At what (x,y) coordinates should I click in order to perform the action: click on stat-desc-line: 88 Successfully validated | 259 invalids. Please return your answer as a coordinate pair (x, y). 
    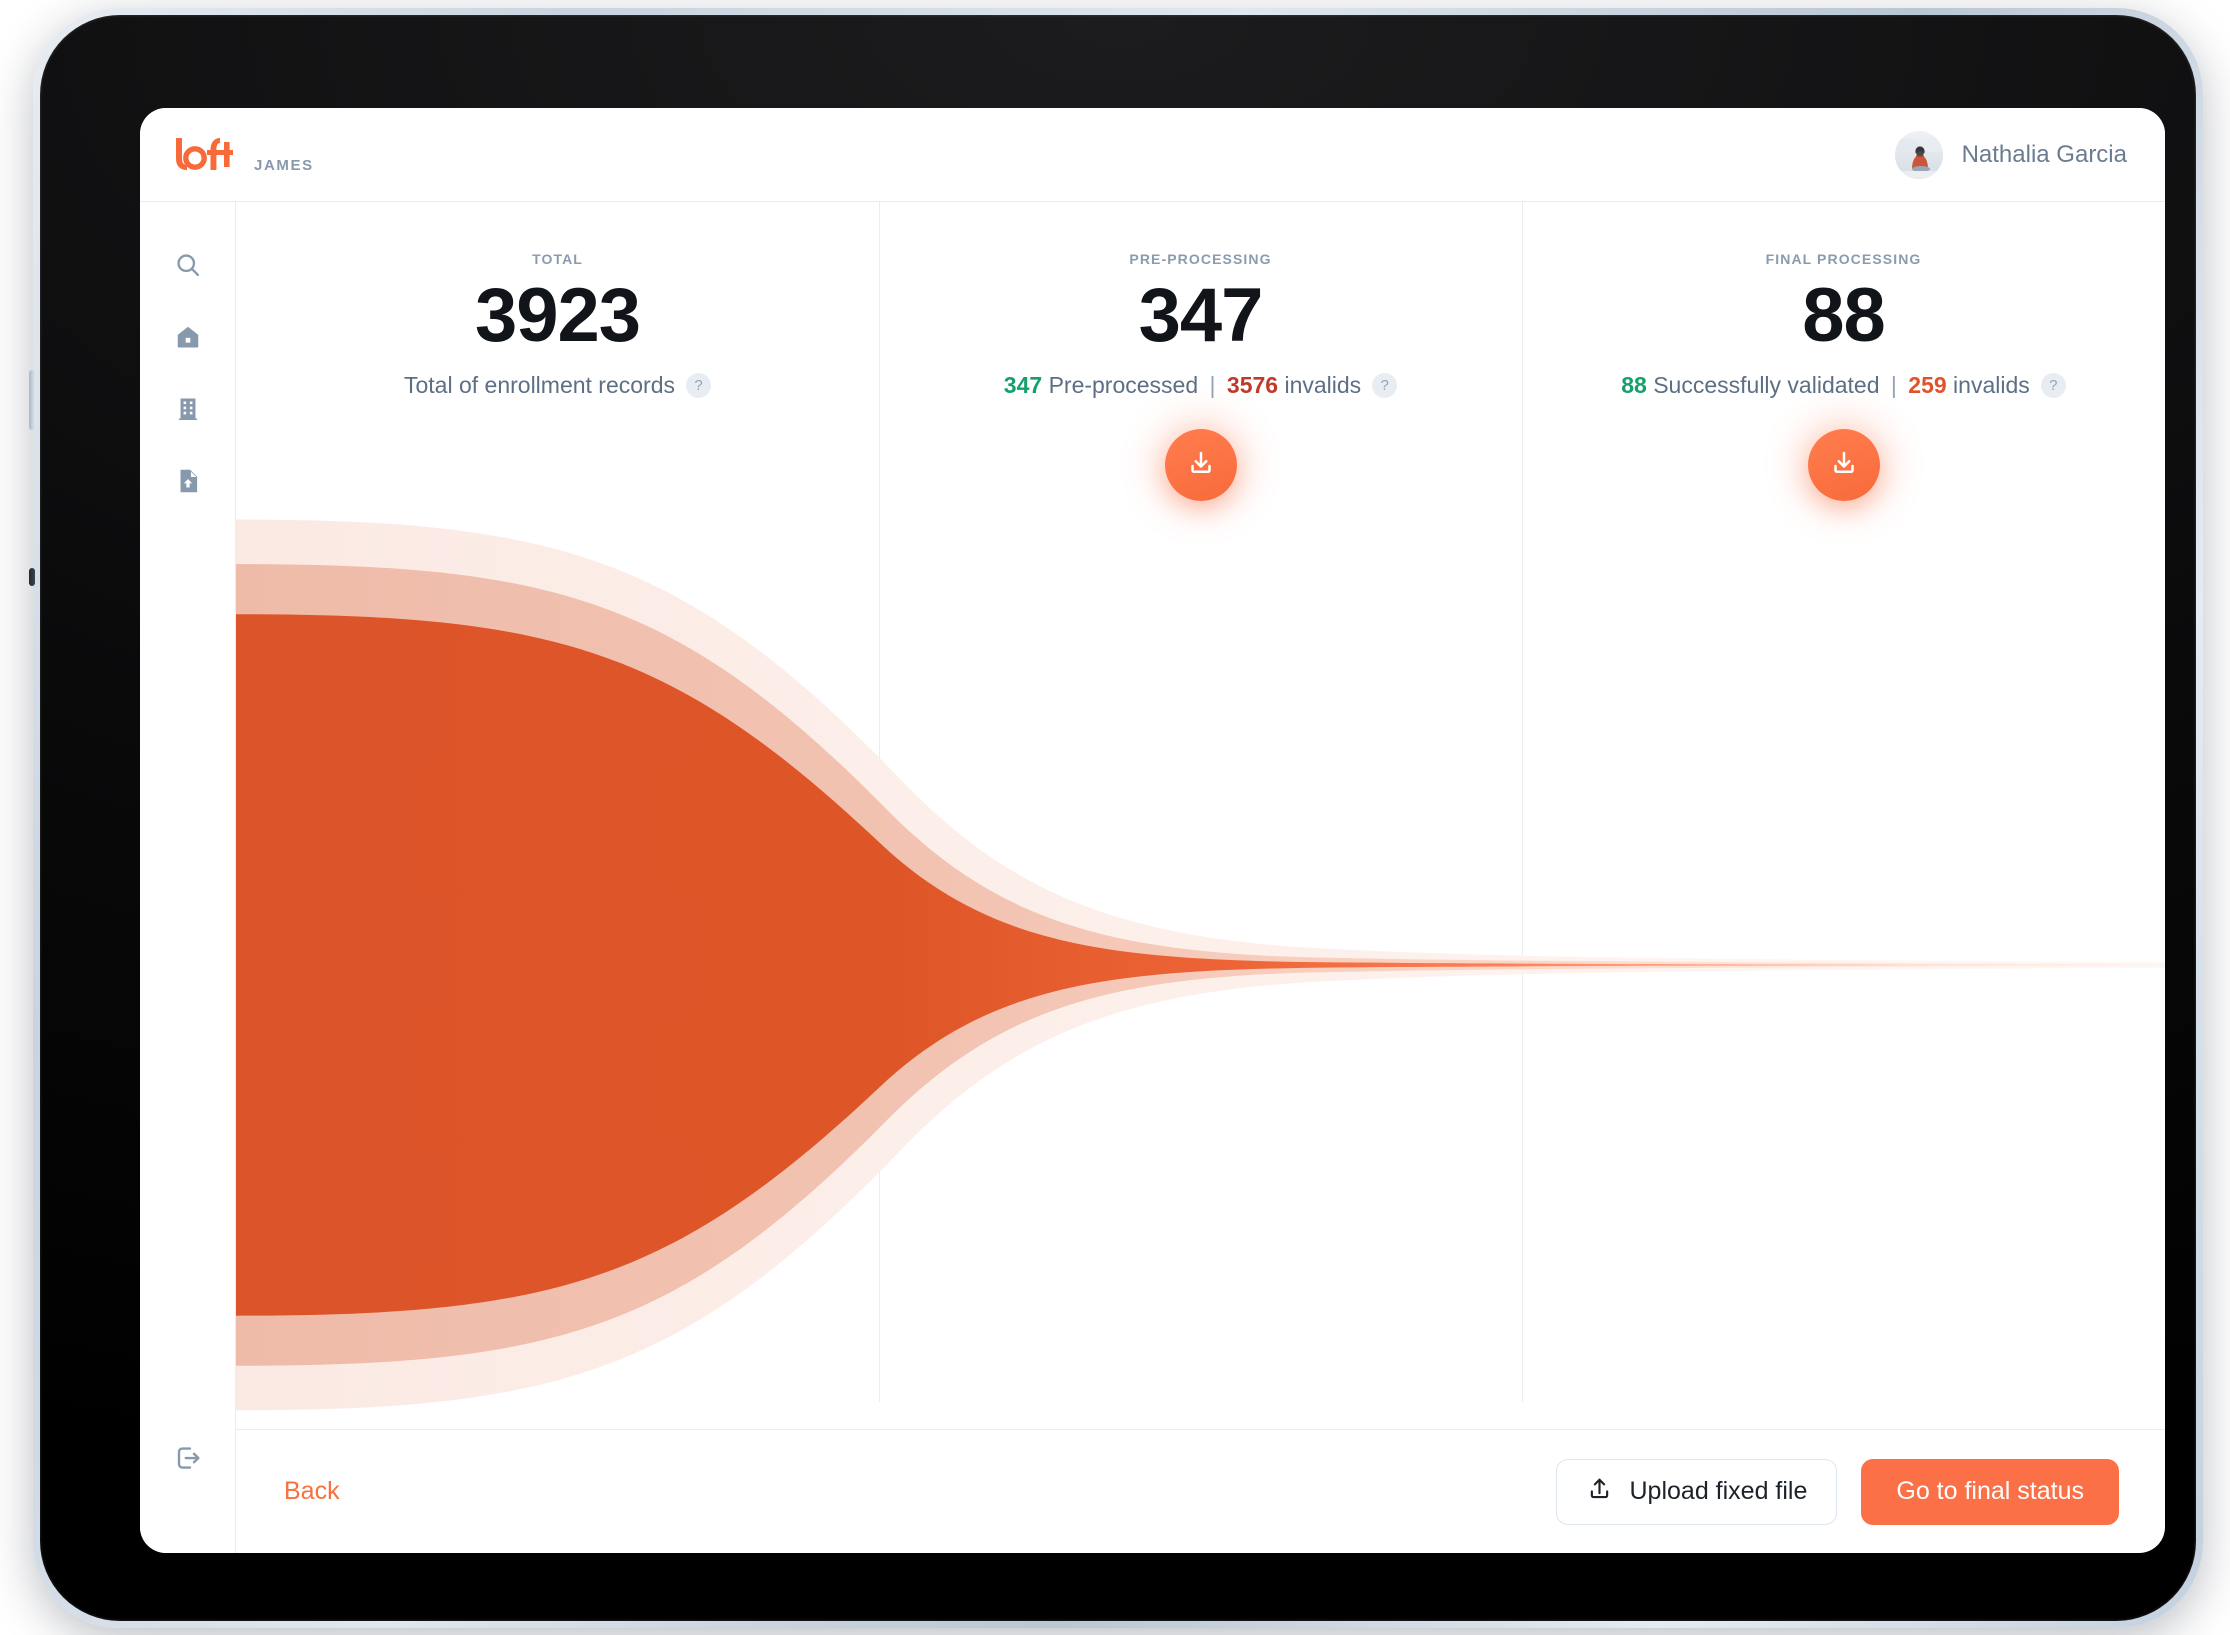
    Looking at the image, I should click on (1825, 385).